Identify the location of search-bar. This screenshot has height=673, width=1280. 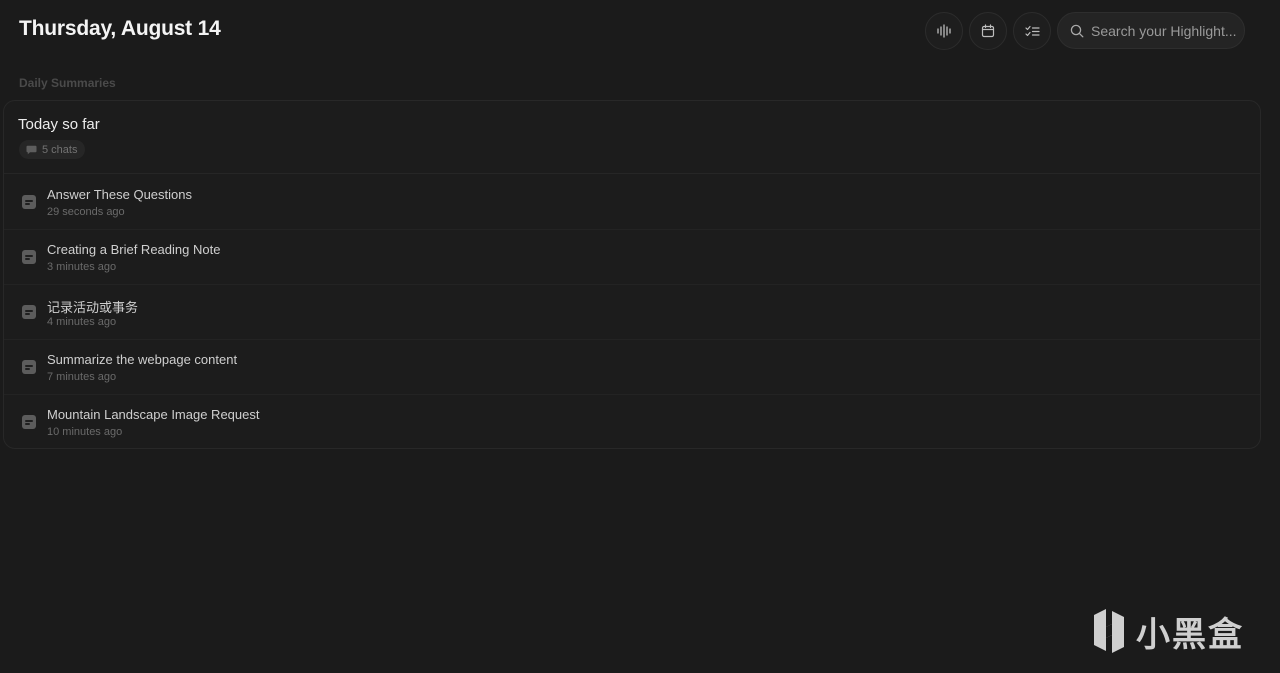
(1151, 30).